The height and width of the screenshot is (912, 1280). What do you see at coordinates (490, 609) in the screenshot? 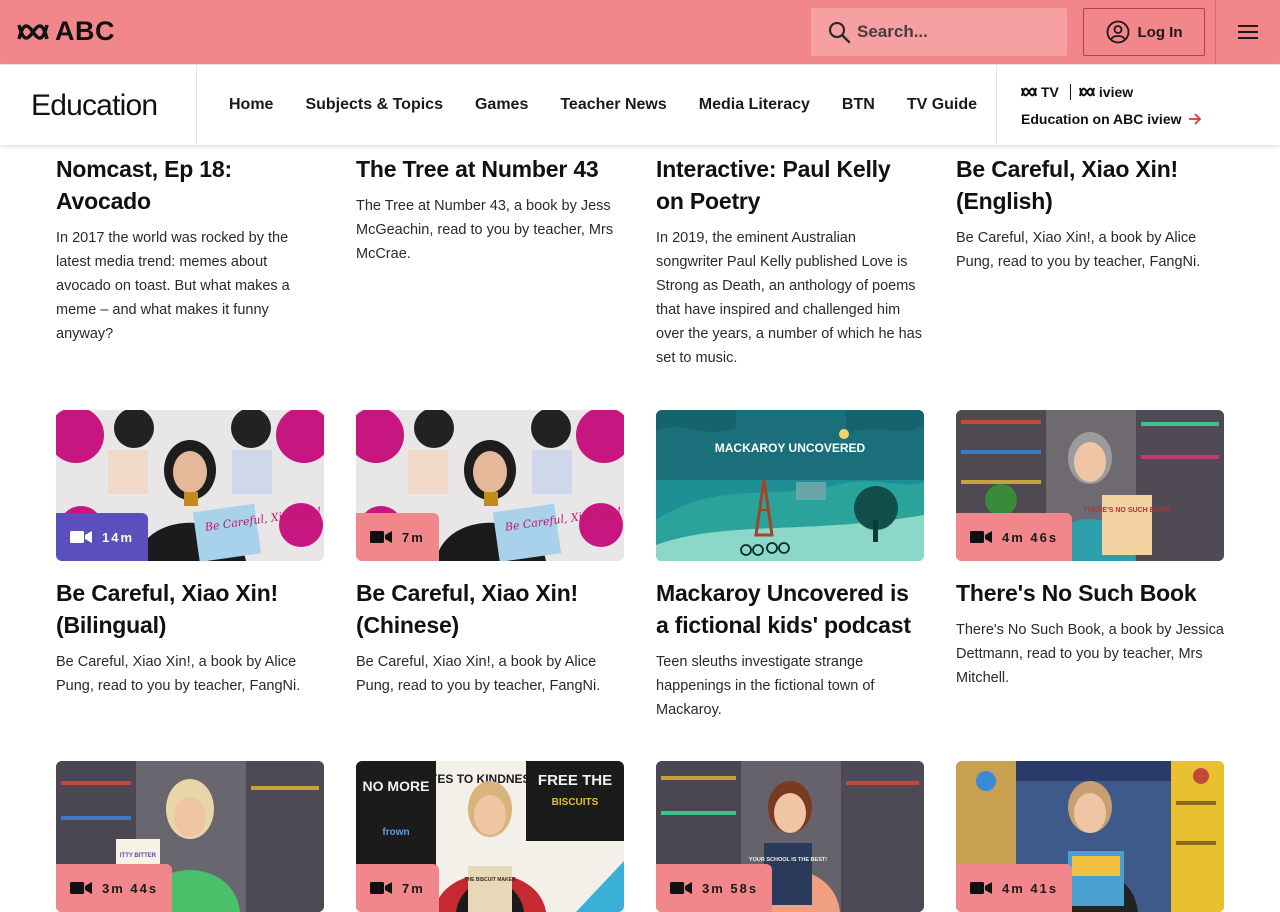
I see `card-title: Be Careful, Xiao Xin! (Chinese)` at bounding box center [490, 609].